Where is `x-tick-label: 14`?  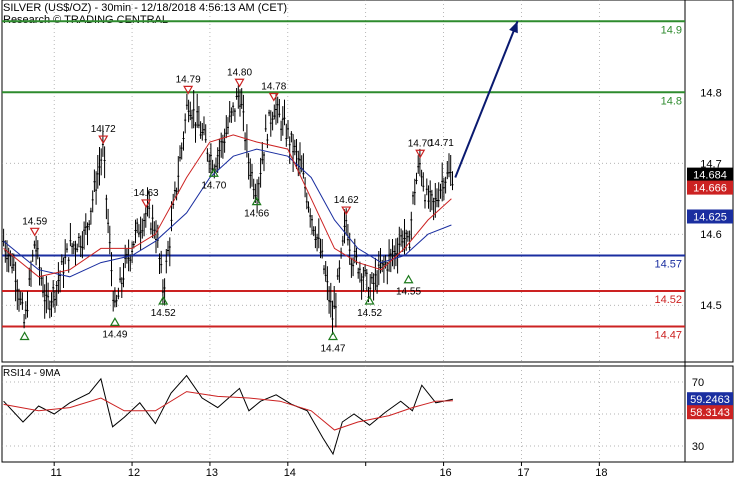
x-tick-label: 14 is located at coordinates (290, 473).